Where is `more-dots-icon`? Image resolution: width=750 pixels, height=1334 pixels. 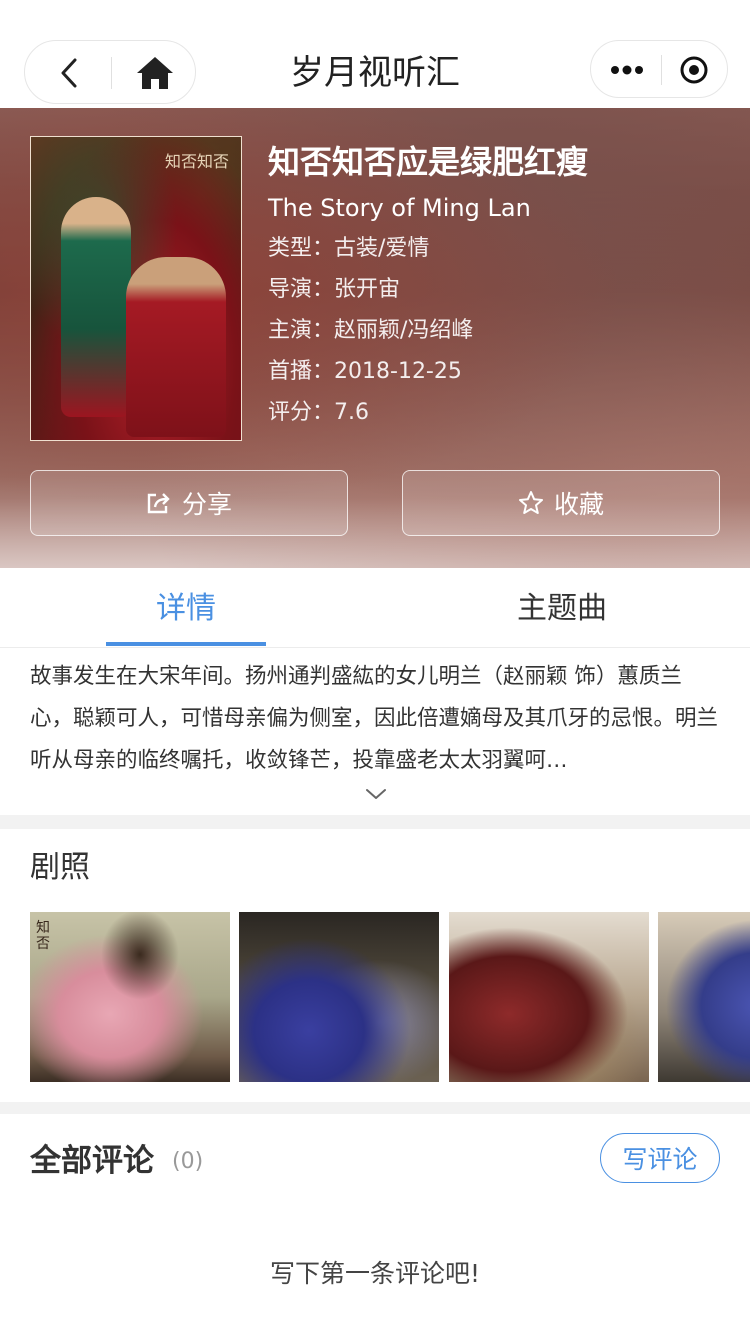 more-dots-icon is located at coordinates (627, 70).